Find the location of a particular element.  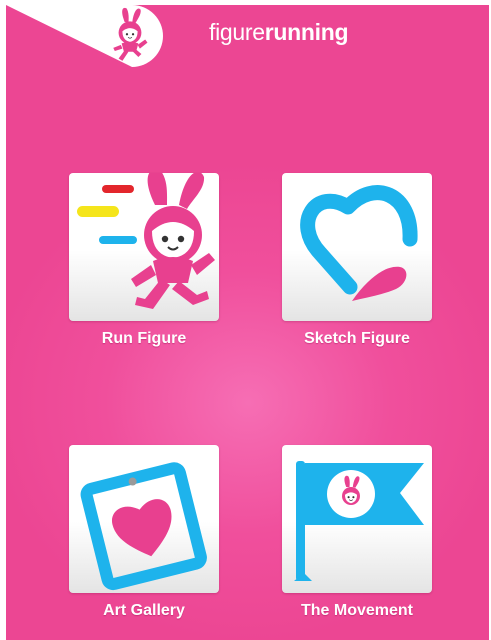

heart-frame-icon is located at coordinates (143, 526).